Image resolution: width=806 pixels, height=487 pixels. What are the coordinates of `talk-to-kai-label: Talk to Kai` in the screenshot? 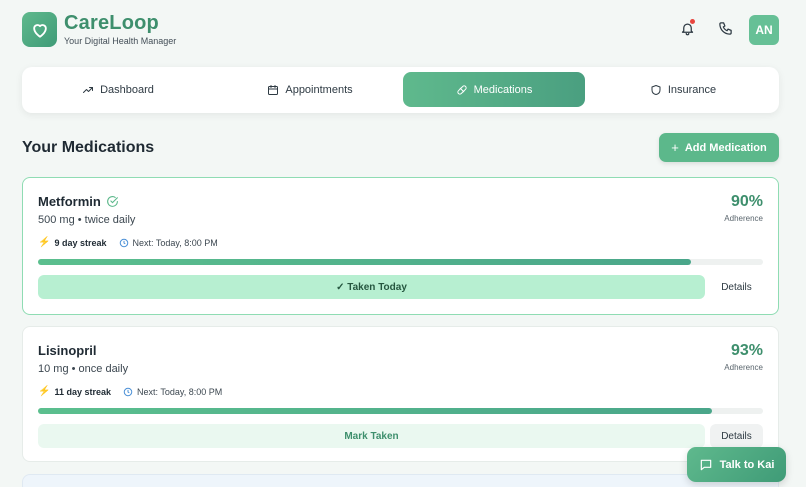 It's located at (747, 464).